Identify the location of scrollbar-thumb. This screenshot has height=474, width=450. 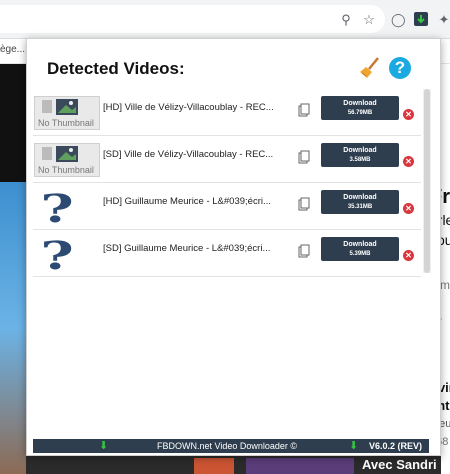
(427, 181).